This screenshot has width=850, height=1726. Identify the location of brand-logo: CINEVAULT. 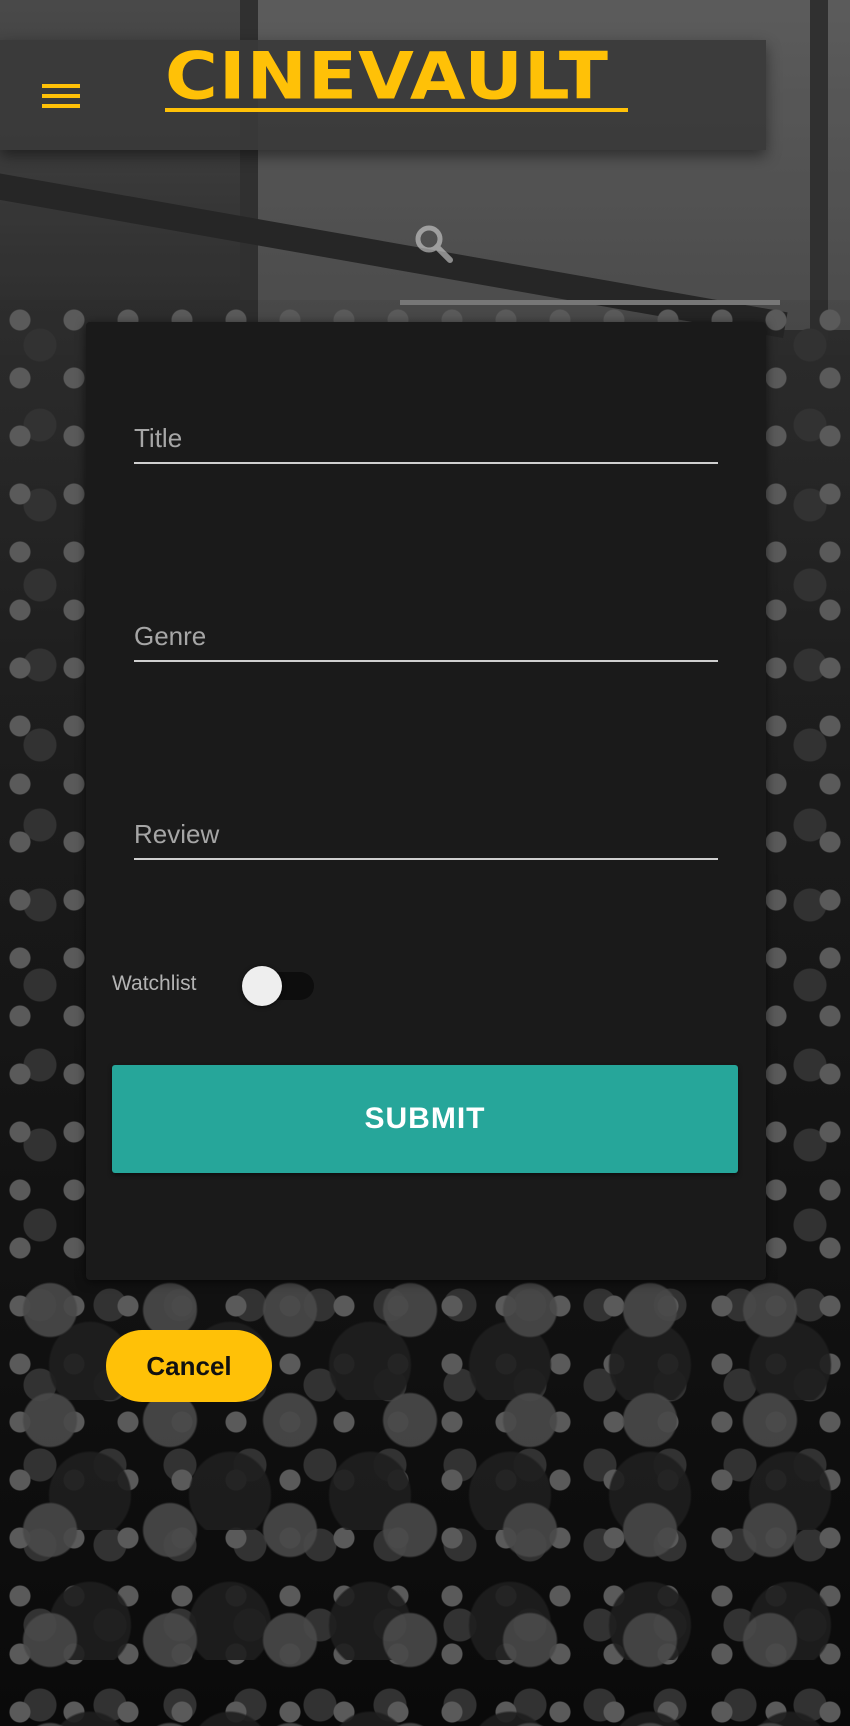
(387, 76).